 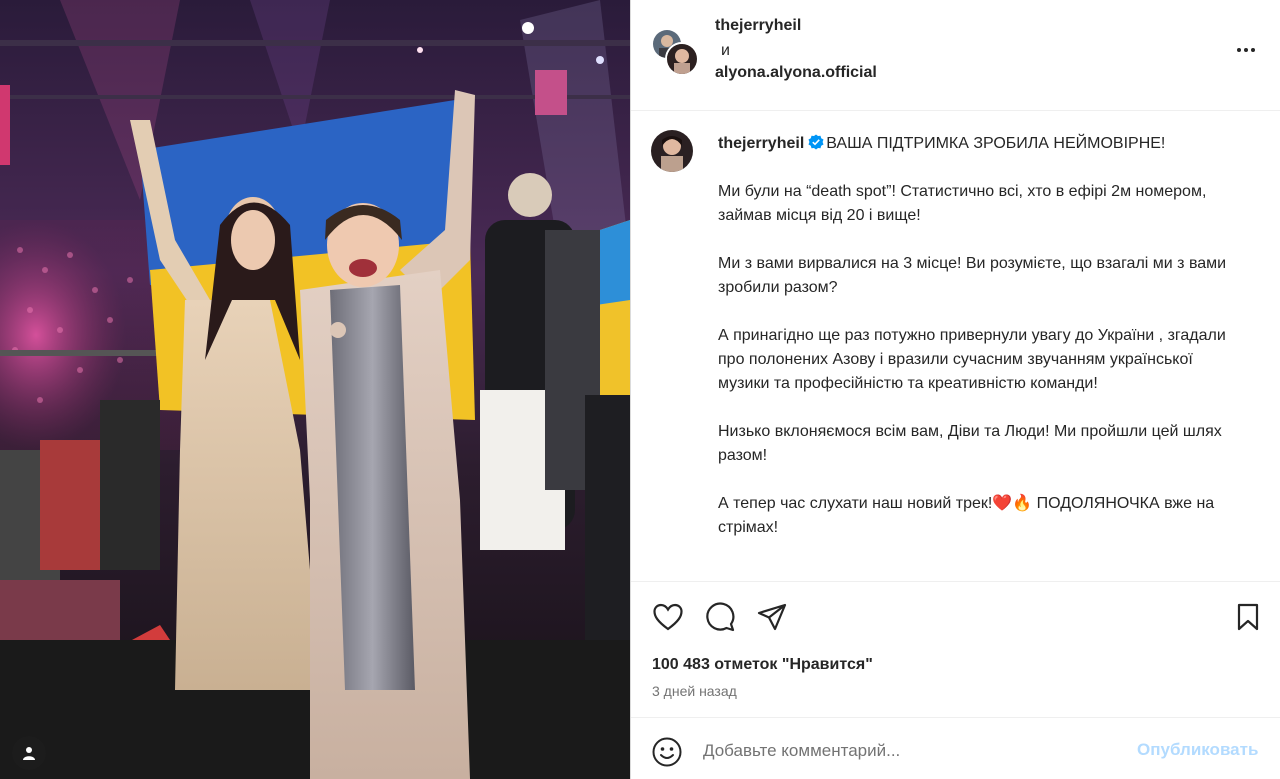 What do you see at coordinates (955, 55) in the screenshot?
I see `post-header: thejerryheil и alyona.alyona.official` at bounding box center [955, 55].